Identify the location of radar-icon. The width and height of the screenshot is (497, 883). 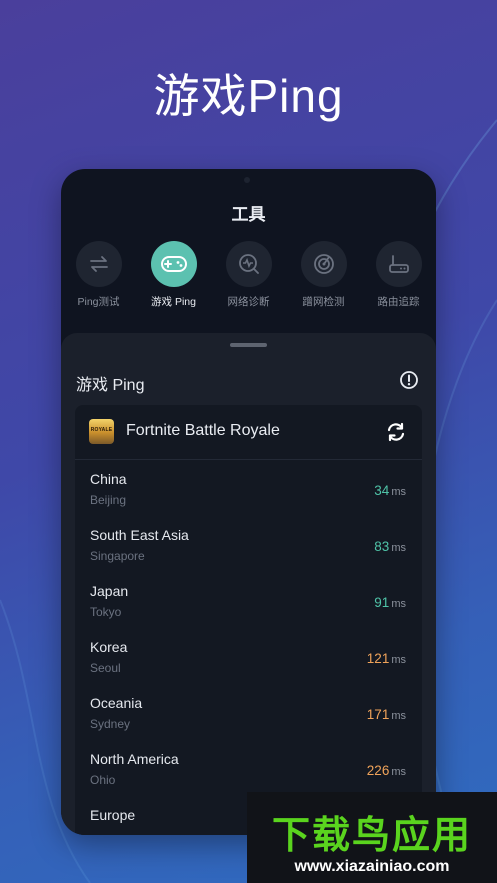
(323, 264).